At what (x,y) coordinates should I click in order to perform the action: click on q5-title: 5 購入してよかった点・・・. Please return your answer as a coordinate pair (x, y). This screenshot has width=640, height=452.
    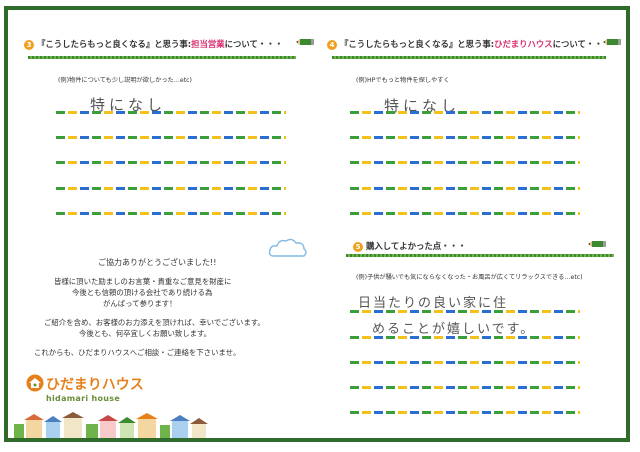
    Looking at the image, I should click on (409, 246).